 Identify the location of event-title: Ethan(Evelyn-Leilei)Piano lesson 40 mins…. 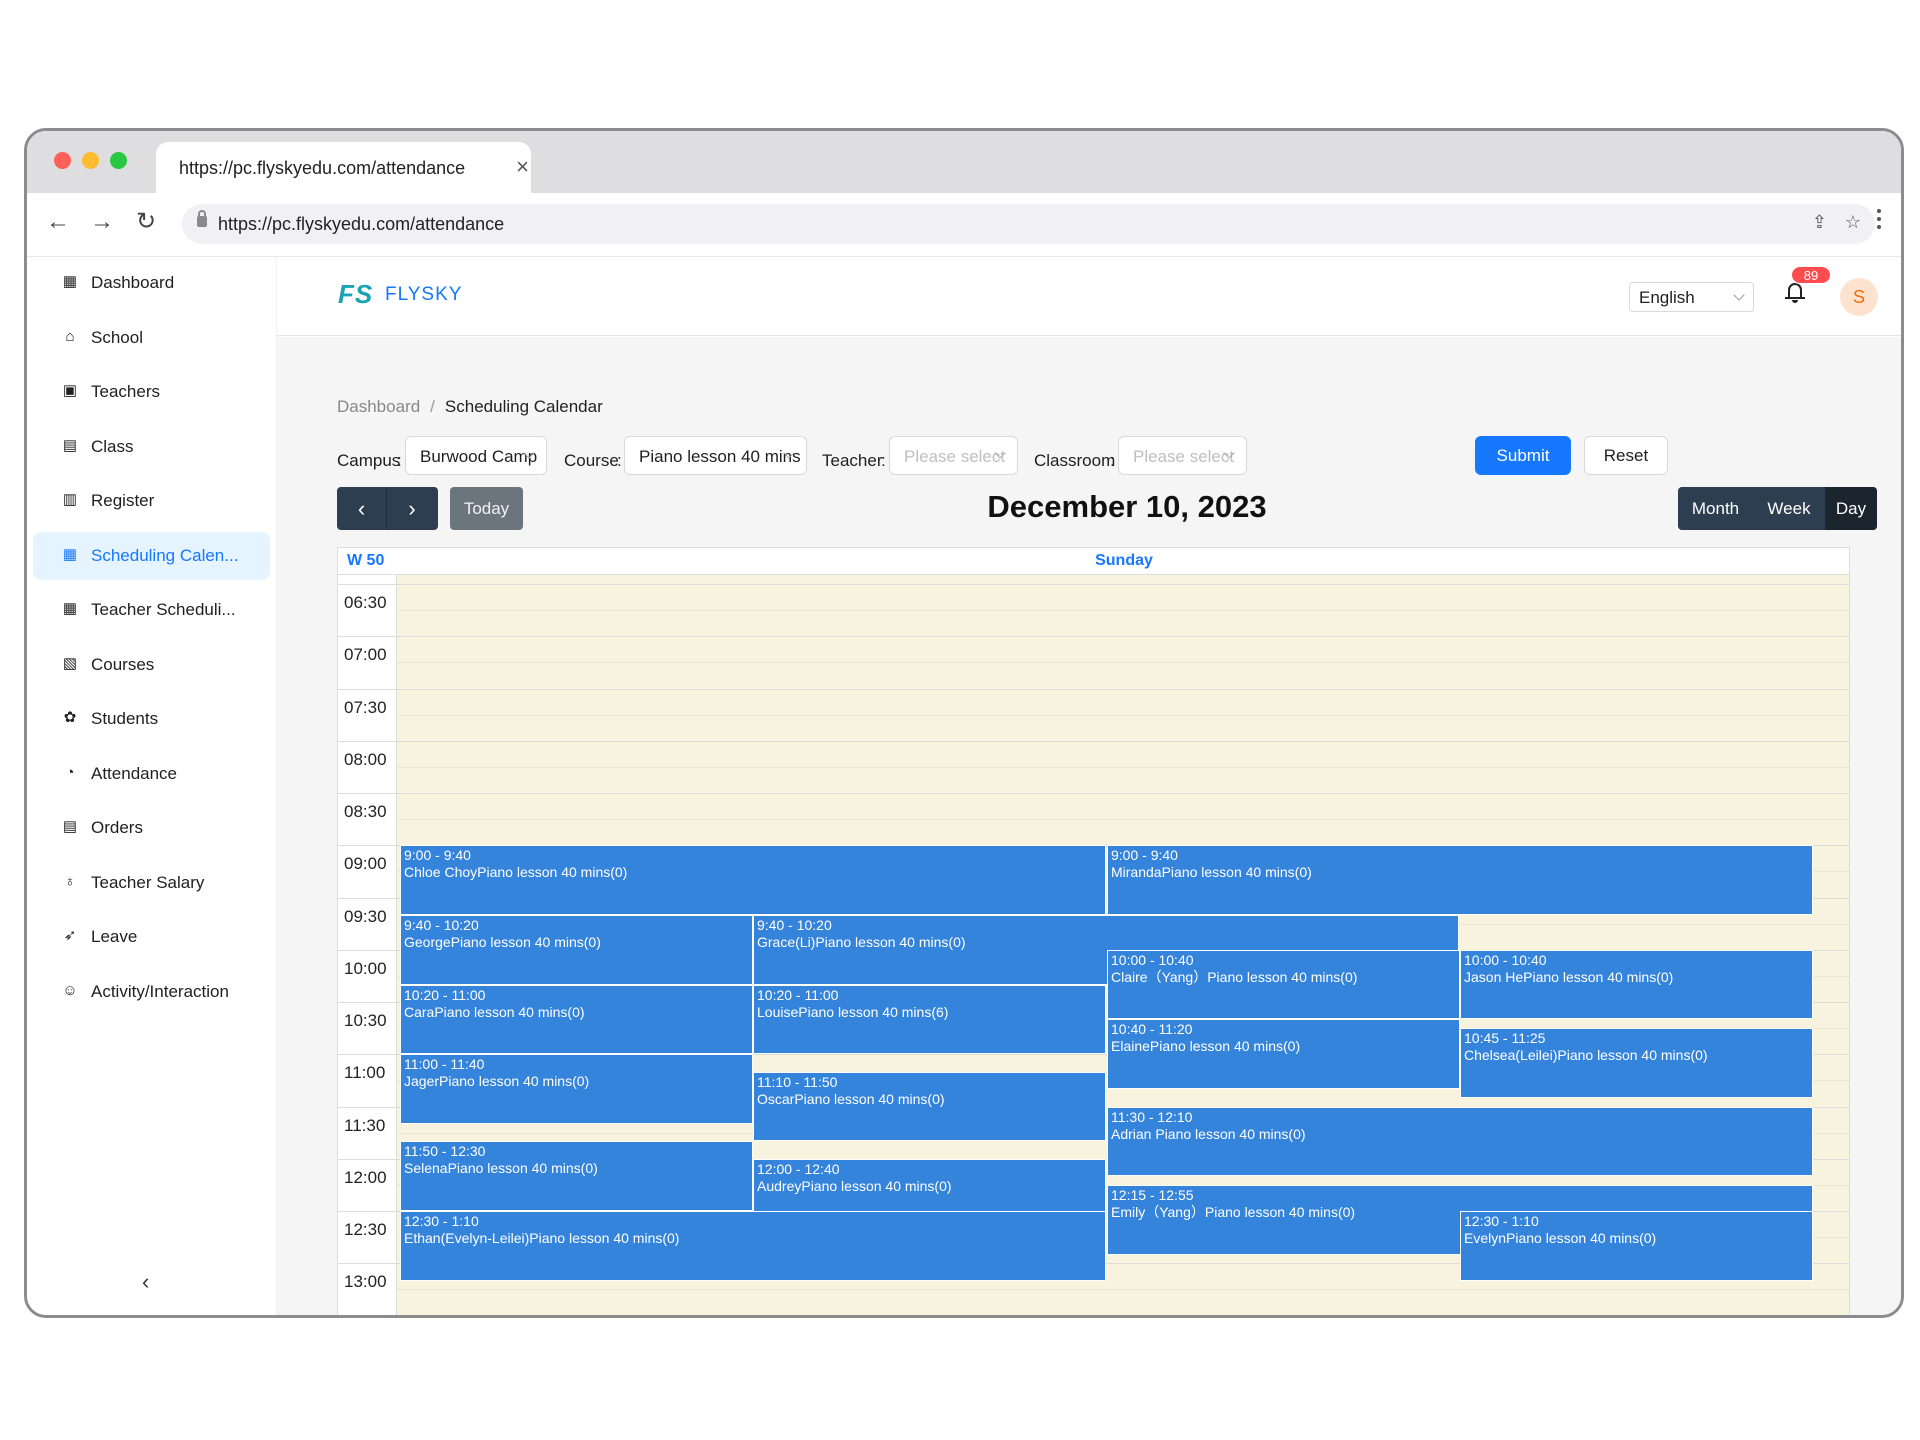
(542, 1238).